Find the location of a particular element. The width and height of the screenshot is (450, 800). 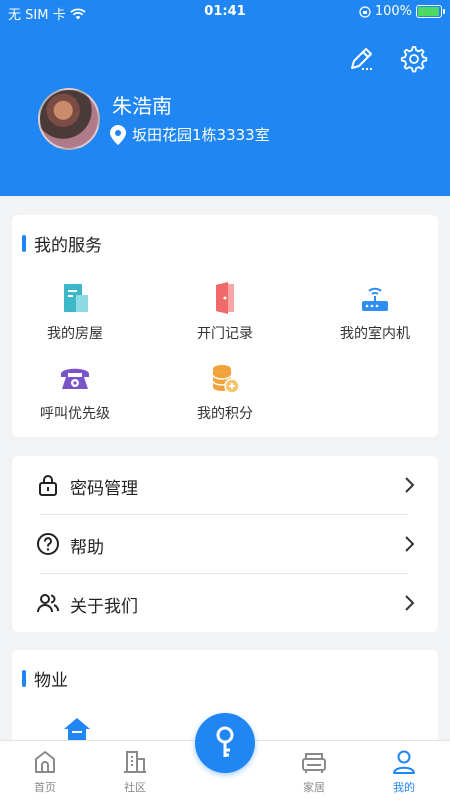

service-call-priority: 呼叫优先级 is located at coordinates (75, 392).